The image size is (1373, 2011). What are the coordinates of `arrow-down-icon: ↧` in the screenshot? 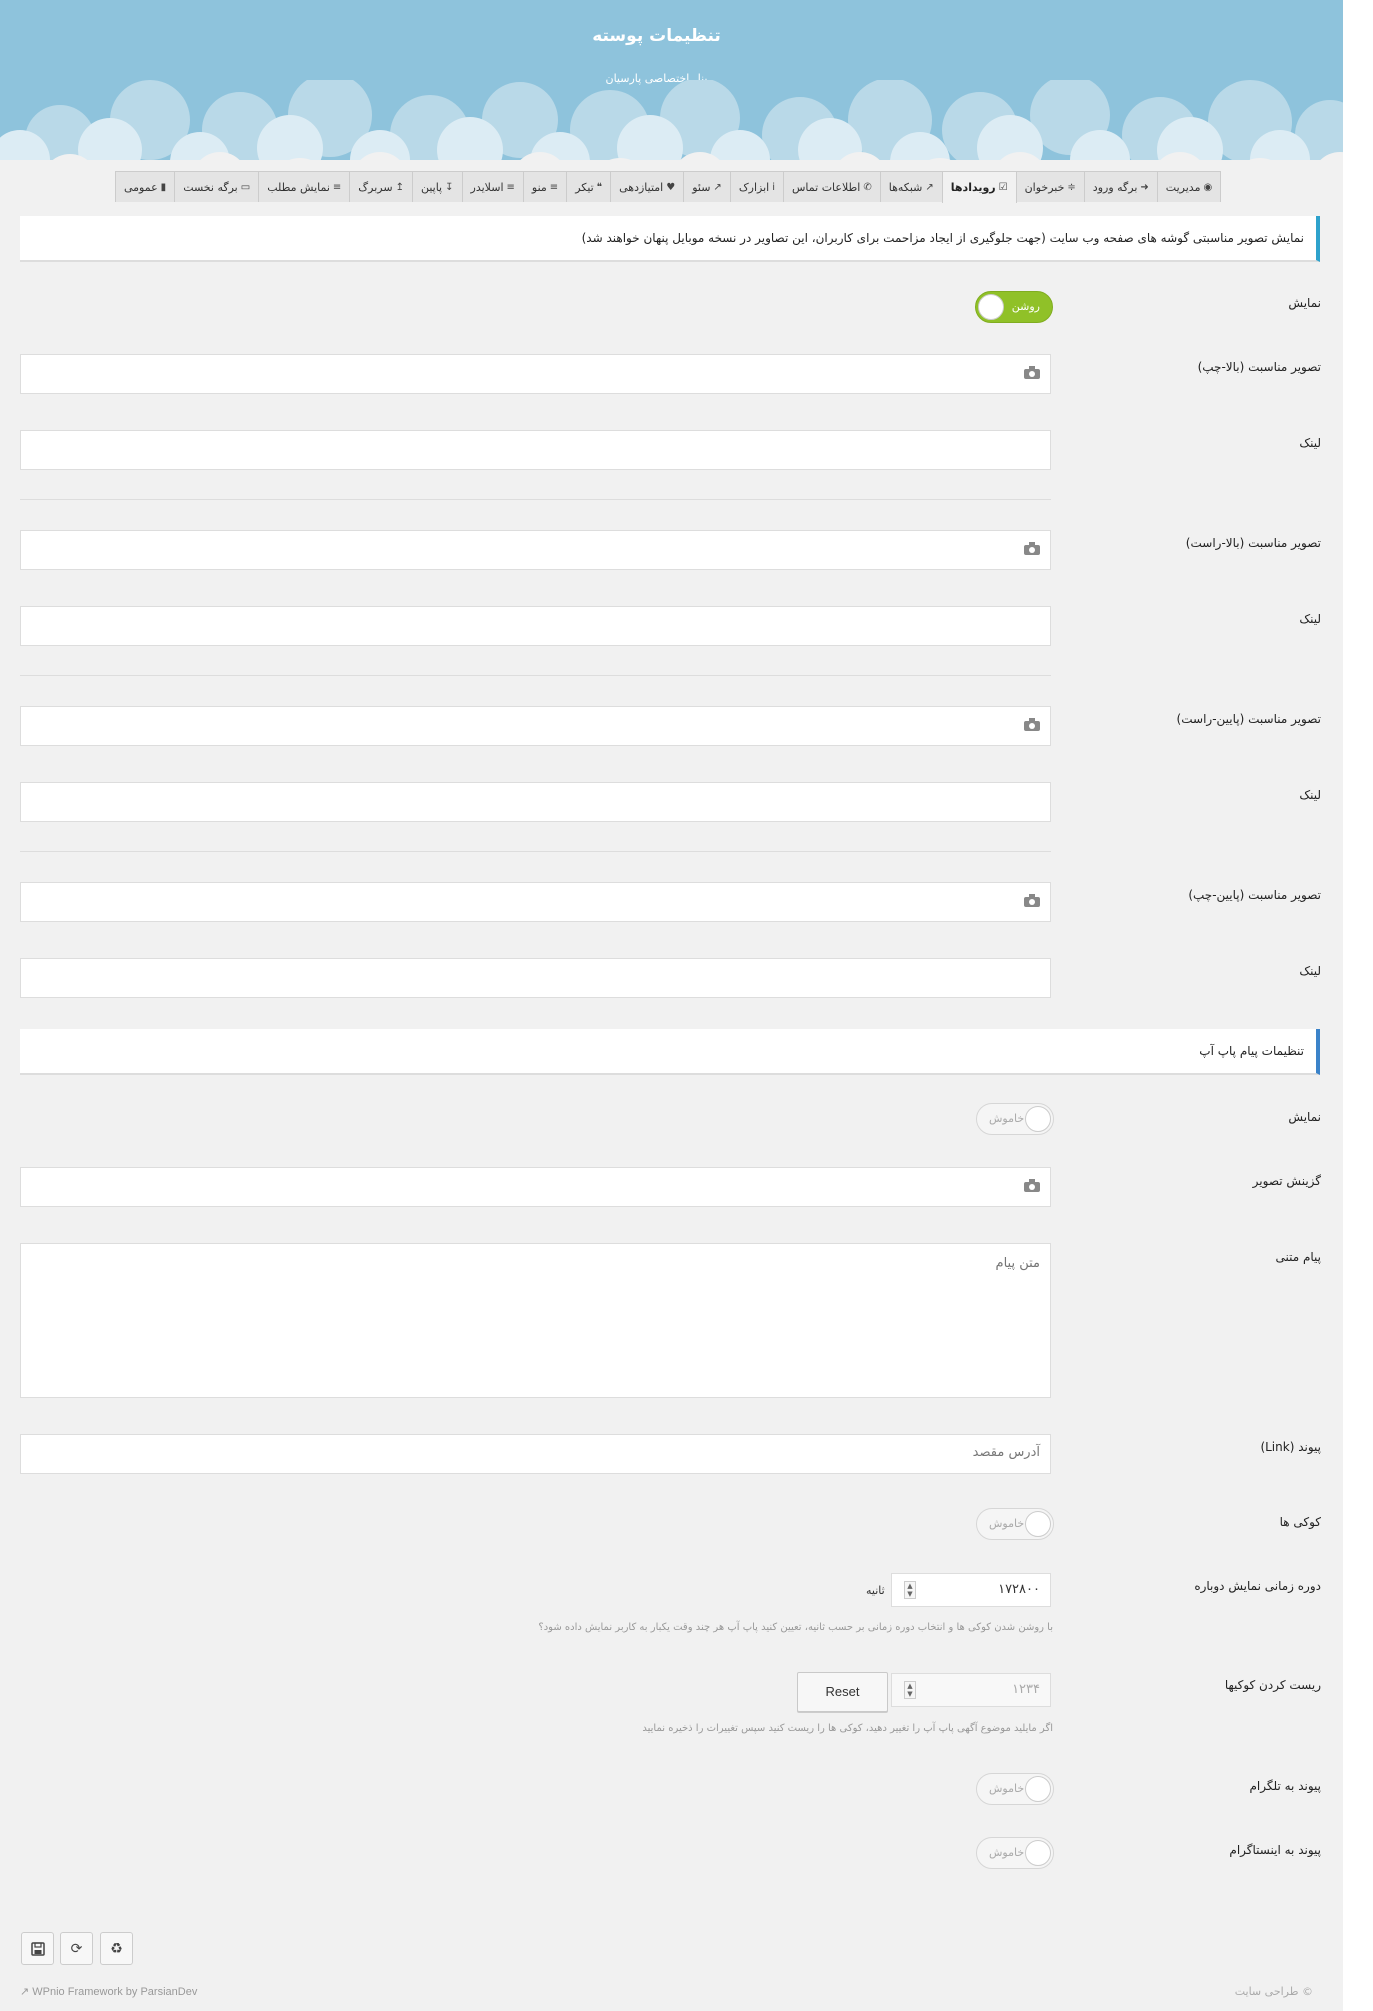 It's located at (449, 187).